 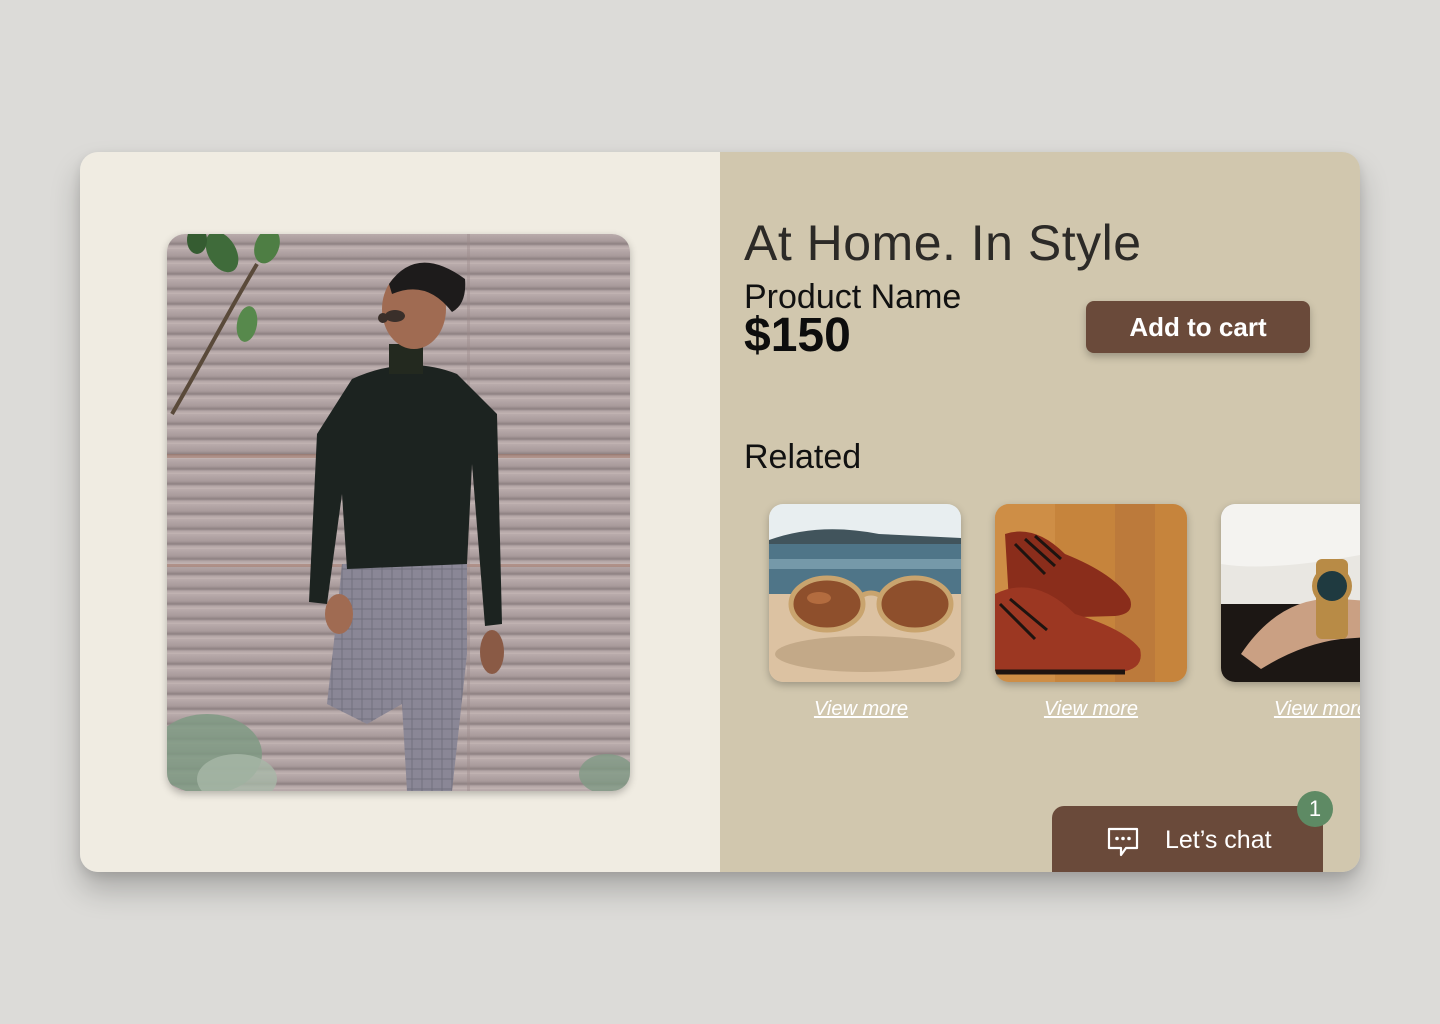 I want to click on shoes-illustration, so click(x=1091, y=593).